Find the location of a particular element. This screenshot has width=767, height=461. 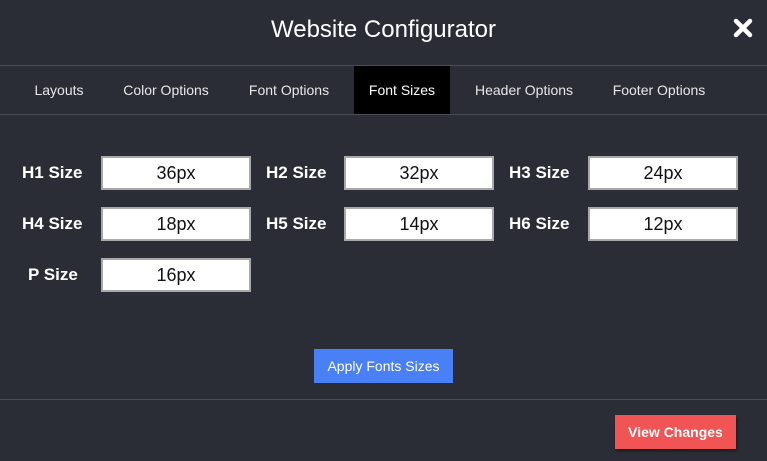

h2-size-input is located at coordinates (419, 173).